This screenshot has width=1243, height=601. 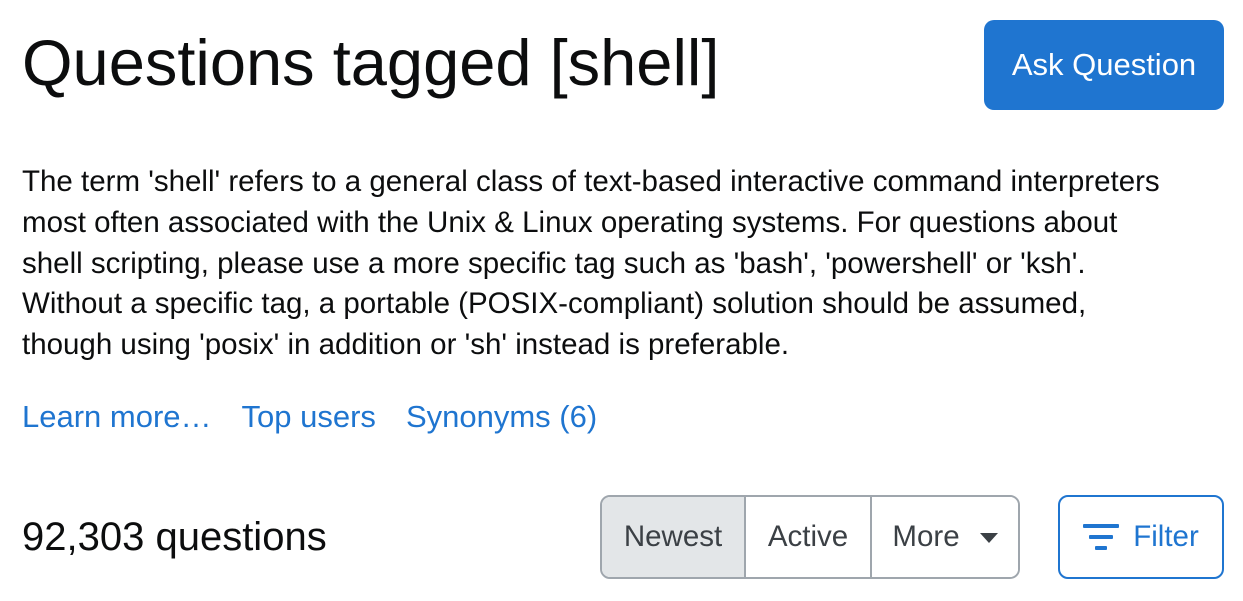 I want to click on top-users-link: Top users, so click(x=309, y=417).